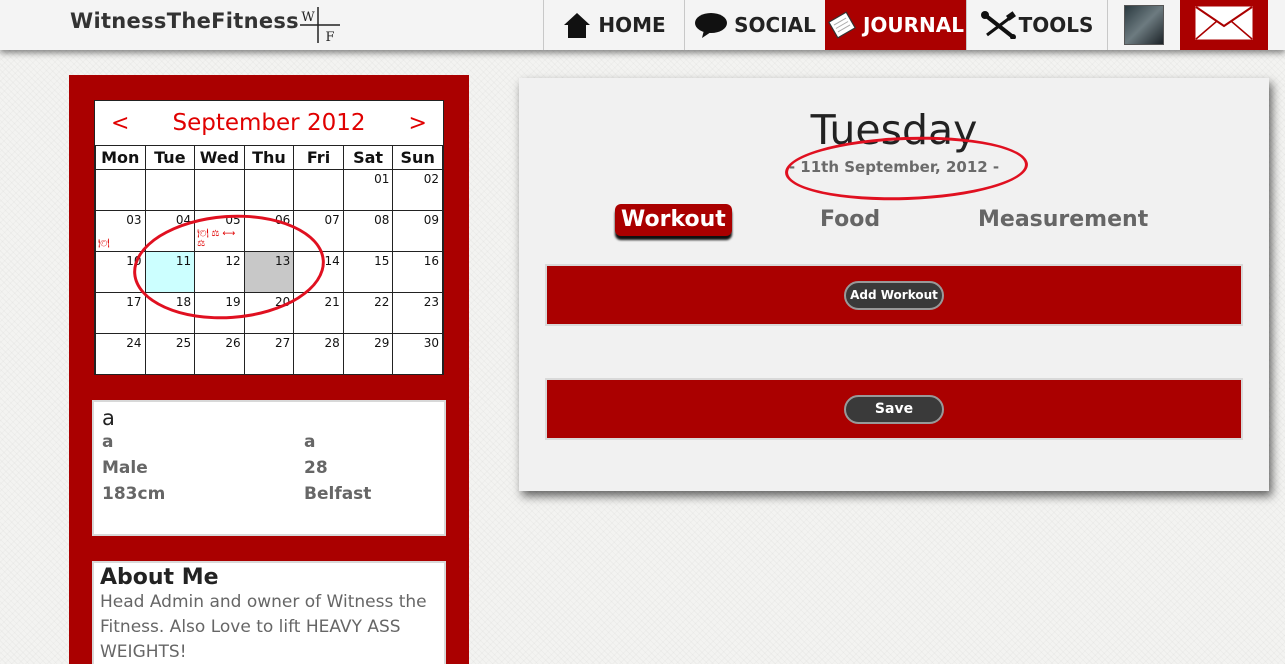 The image size is (1285, 664). Describe the element at coordinates (318, 272) in the screenshot. I see `calendar-day-cell: 14` at that location.